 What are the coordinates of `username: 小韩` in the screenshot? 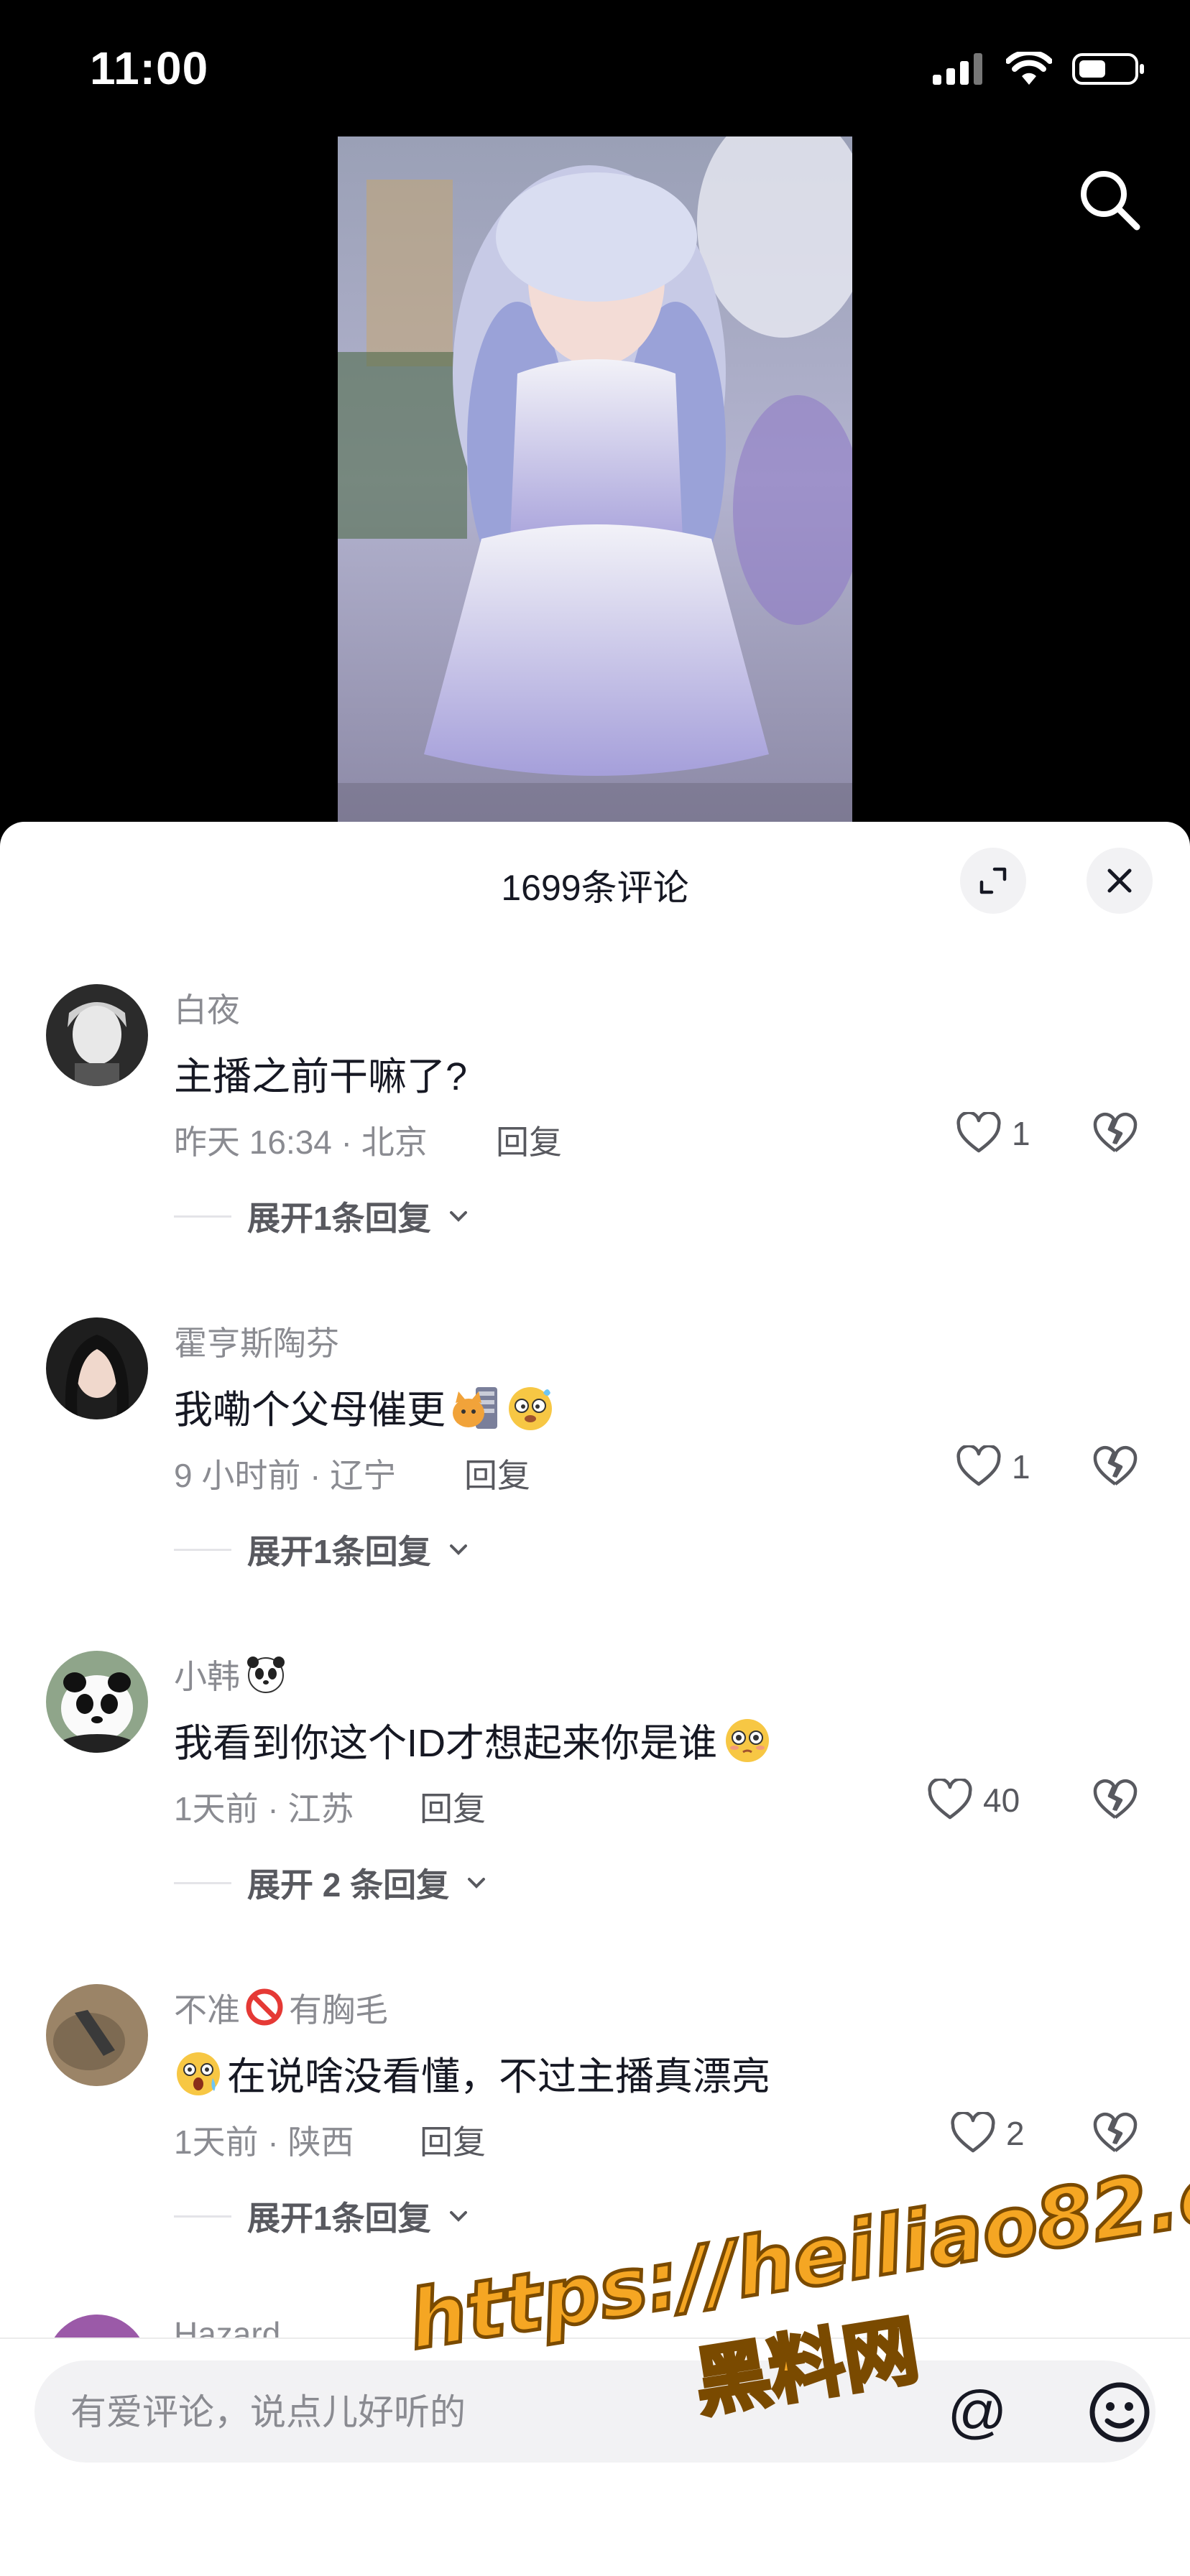 It's located at (230, 1674).